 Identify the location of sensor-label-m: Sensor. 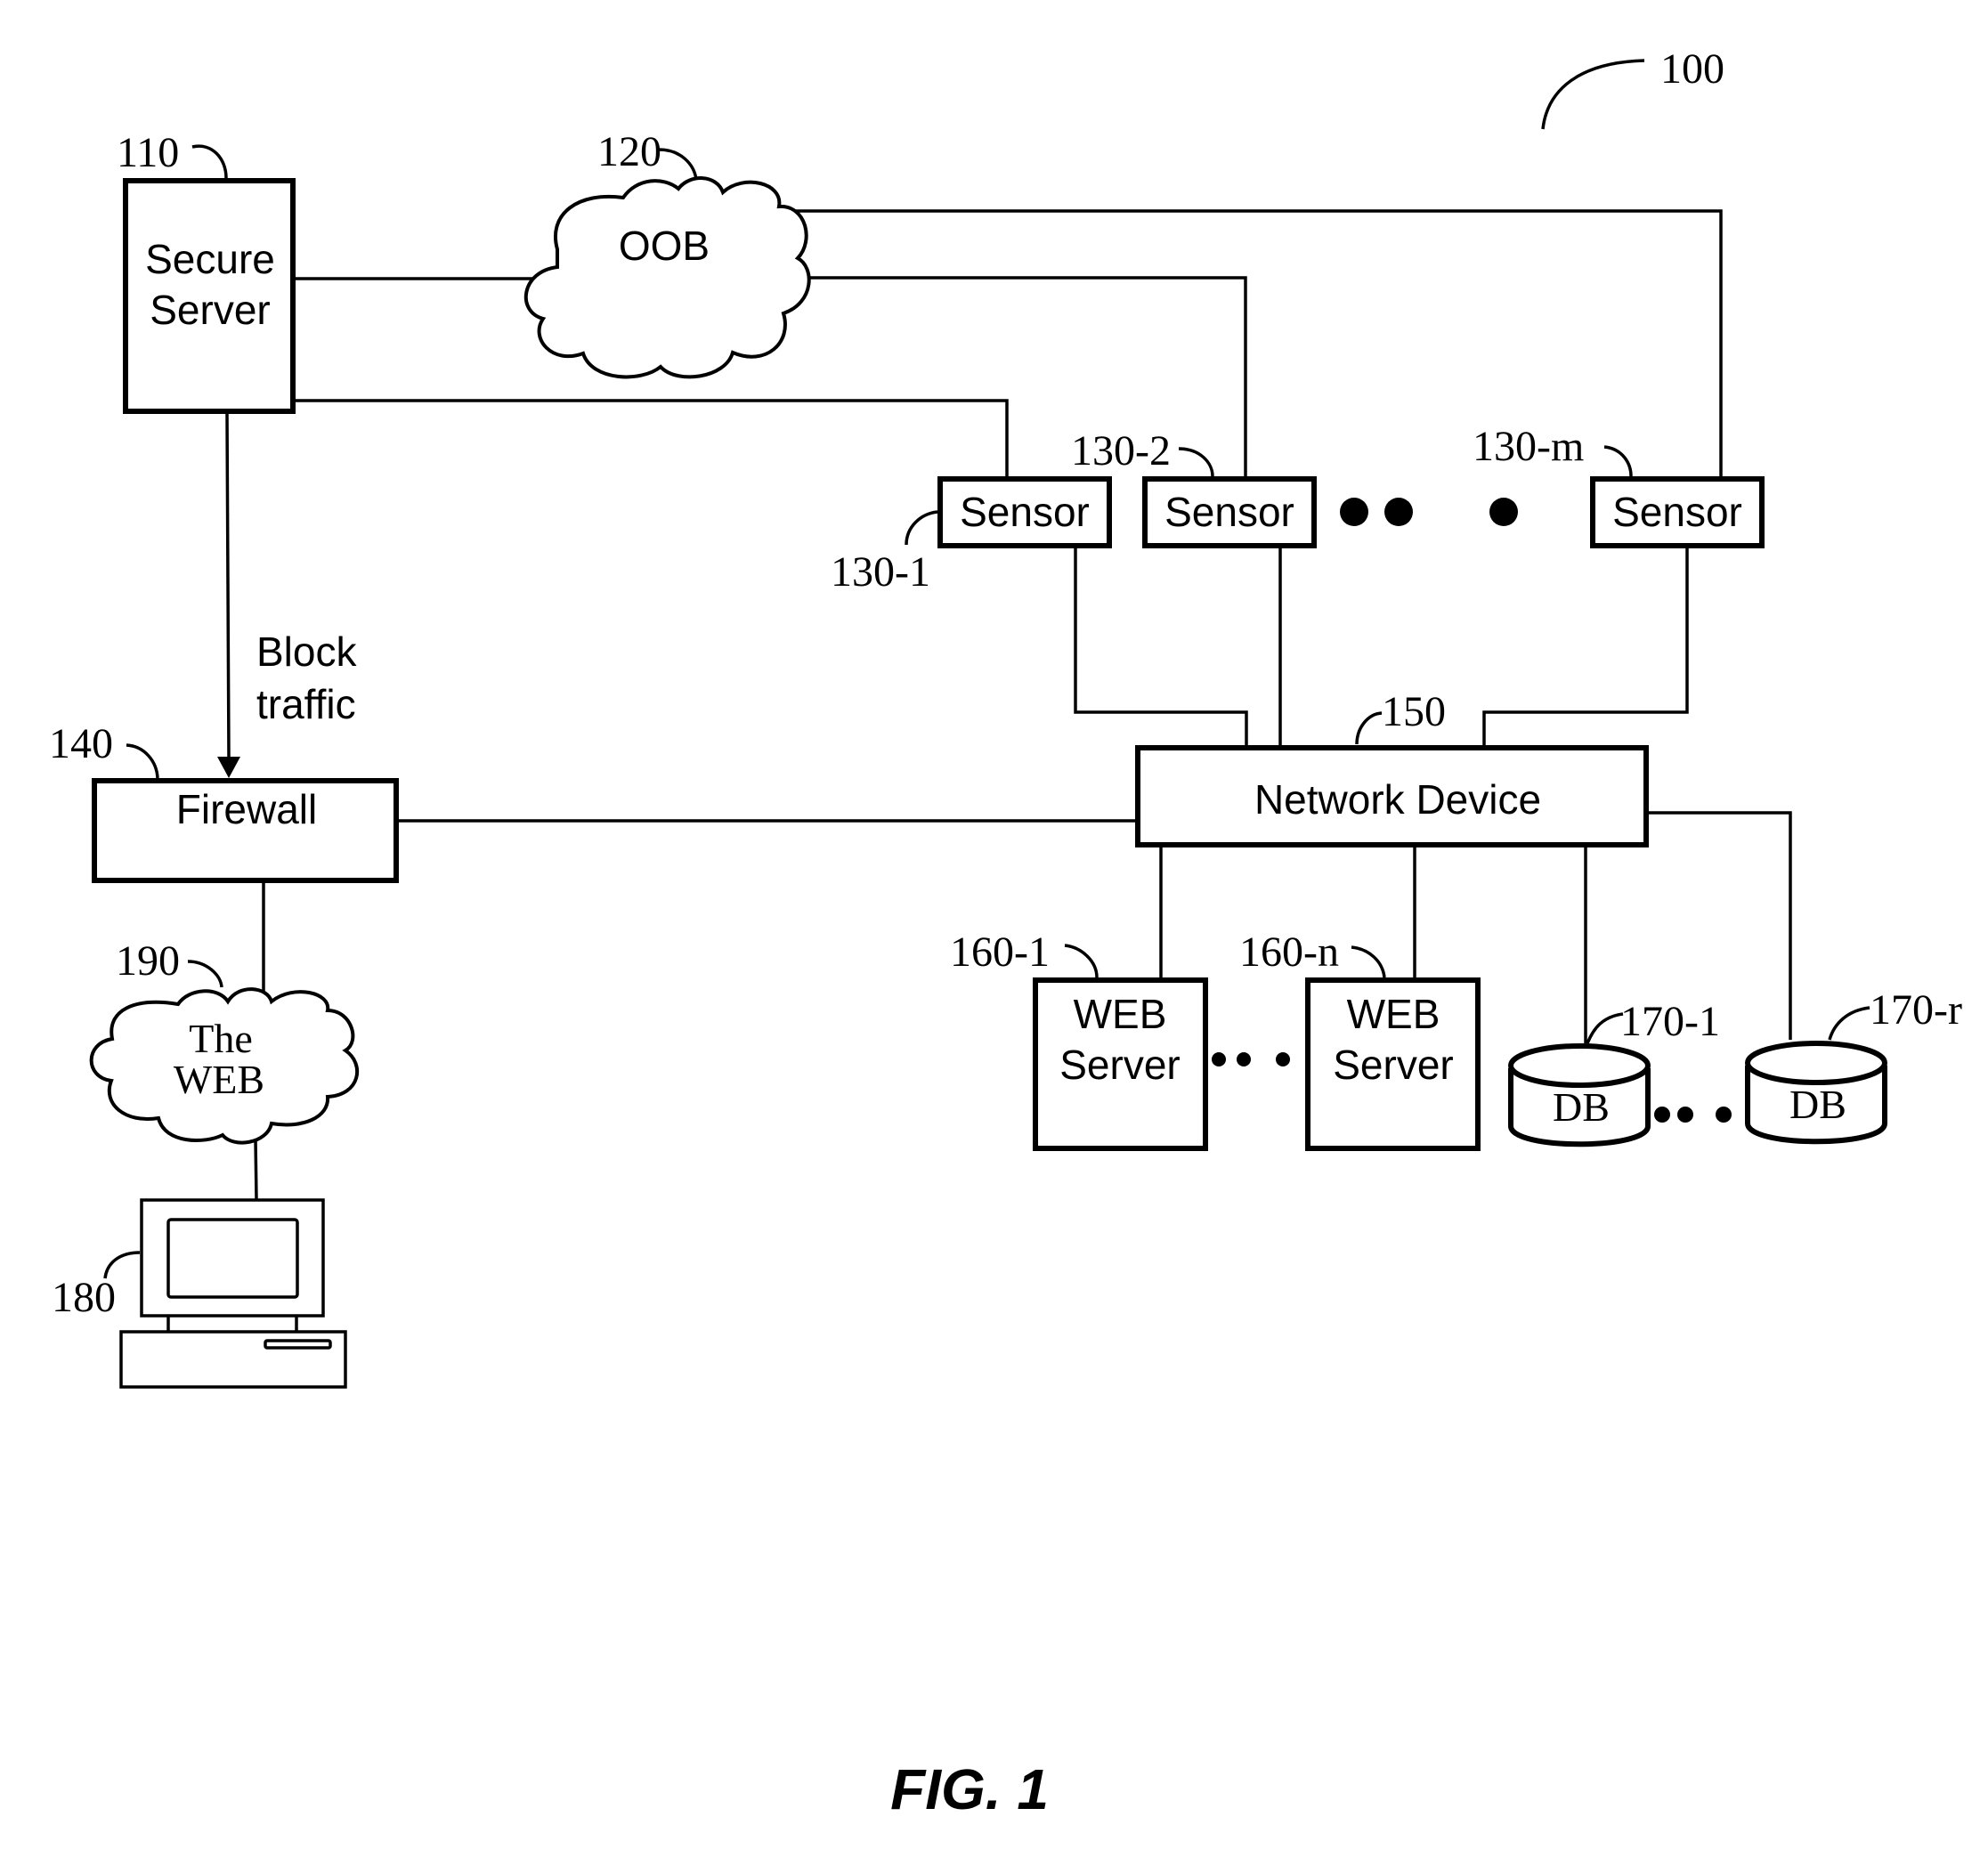
(1677, 512).